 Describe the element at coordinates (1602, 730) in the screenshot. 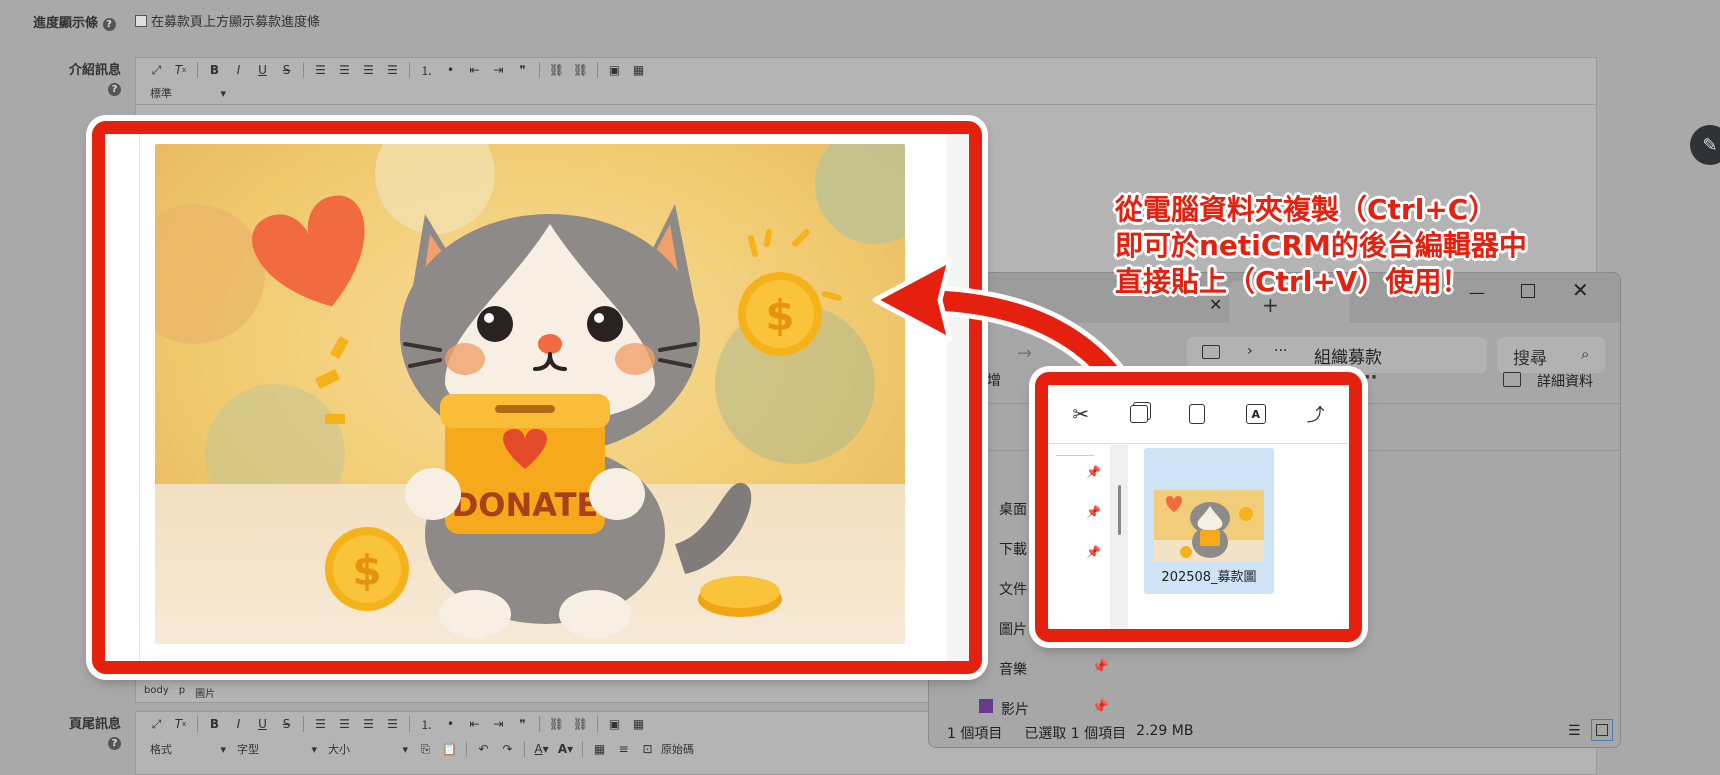

I see `tile-view-icon` at that location.